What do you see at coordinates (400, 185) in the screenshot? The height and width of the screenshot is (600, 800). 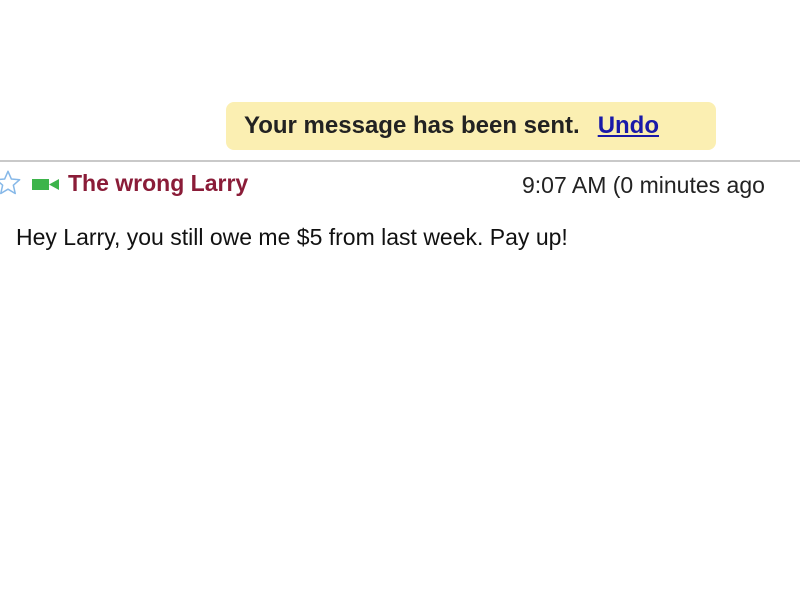 I see `message-header: The wrong Larry 9:07 AM (0 minutes ago` at bounding box center [400, 185].